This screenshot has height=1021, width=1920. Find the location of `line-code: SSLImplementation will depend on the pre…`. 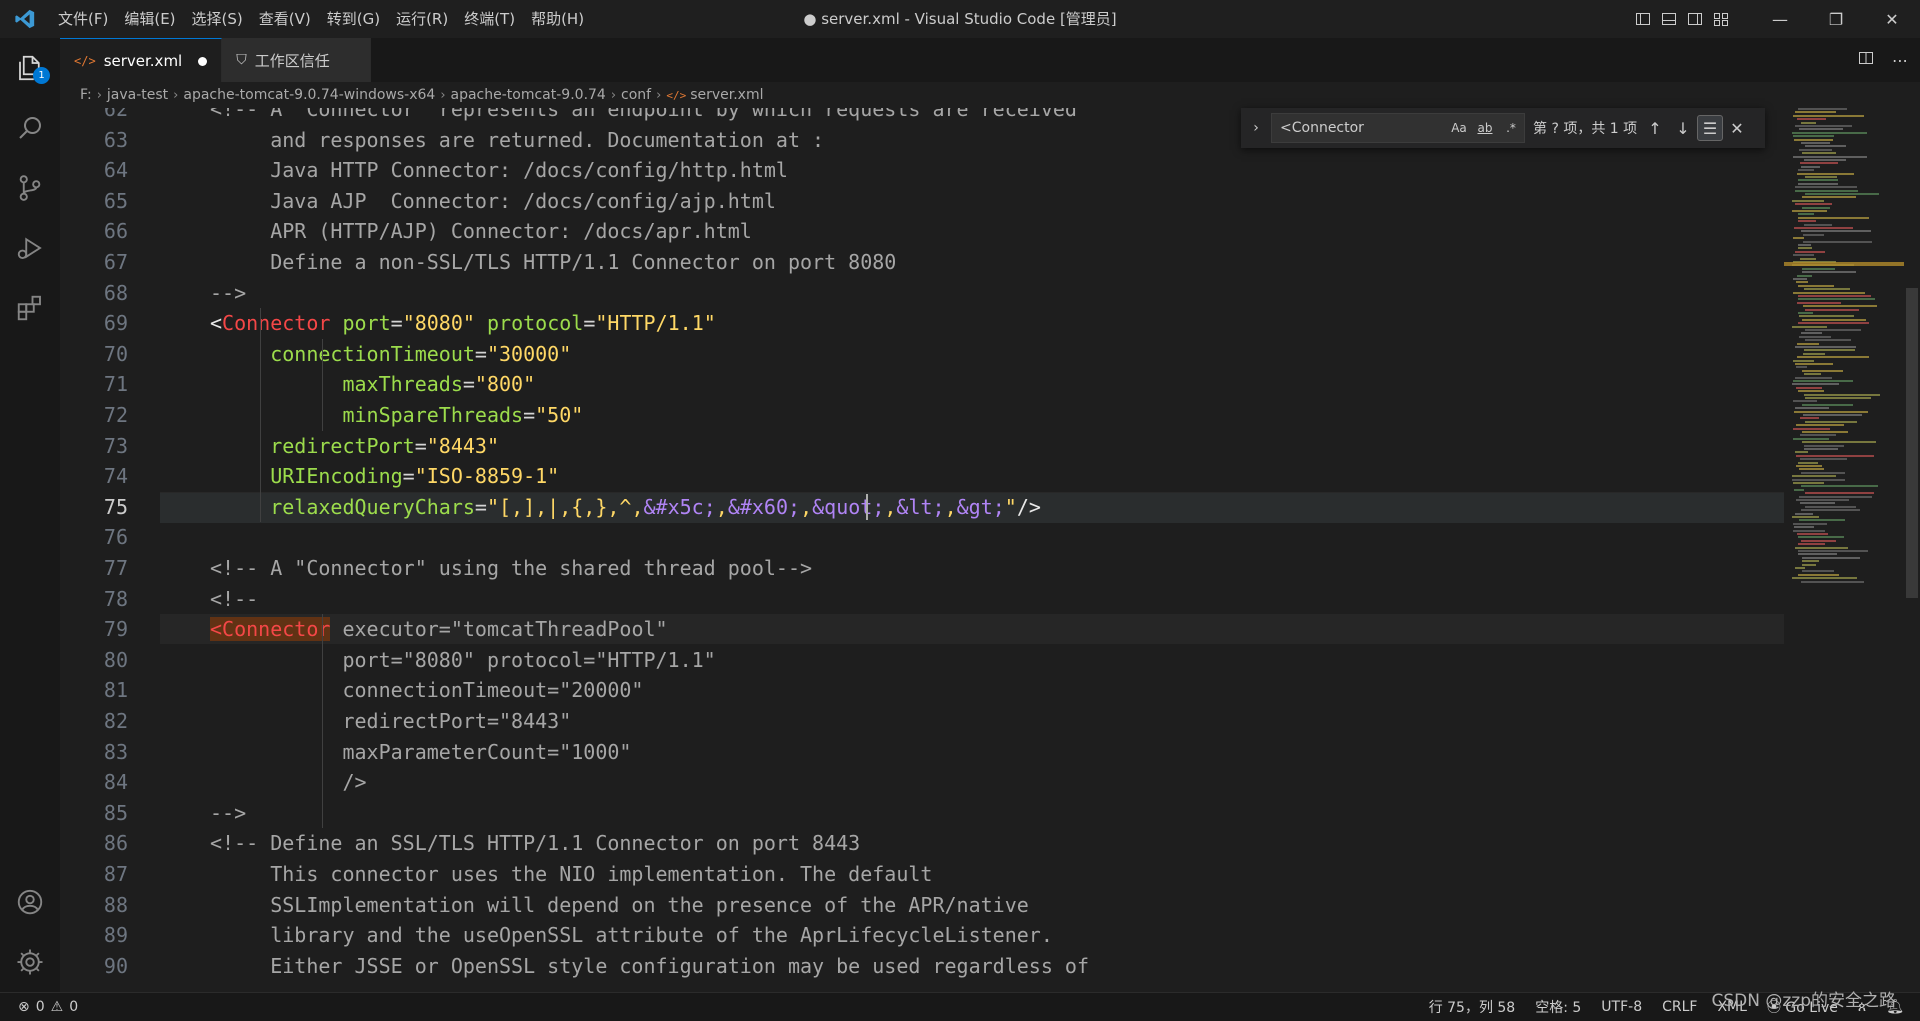

line-code: SSLImplementation will depend on the pre… is located at coordinates (619, 905).